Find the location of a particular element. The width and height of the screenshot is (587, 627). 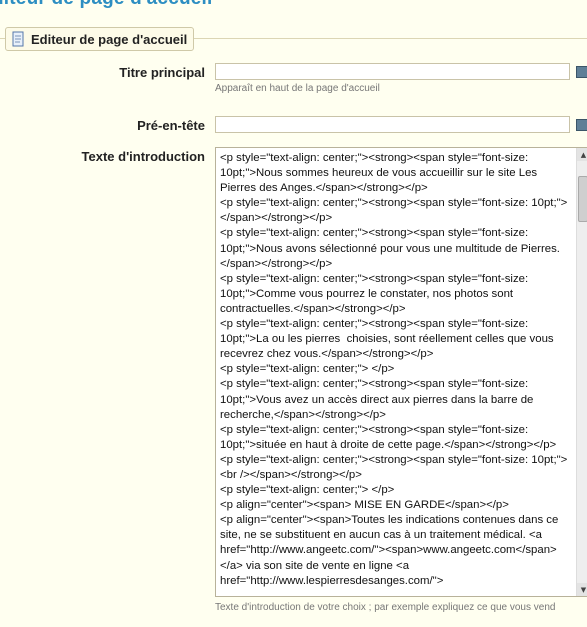

textarea-scrollbar: ▲ ▼ is located at coordinates (581, 372).